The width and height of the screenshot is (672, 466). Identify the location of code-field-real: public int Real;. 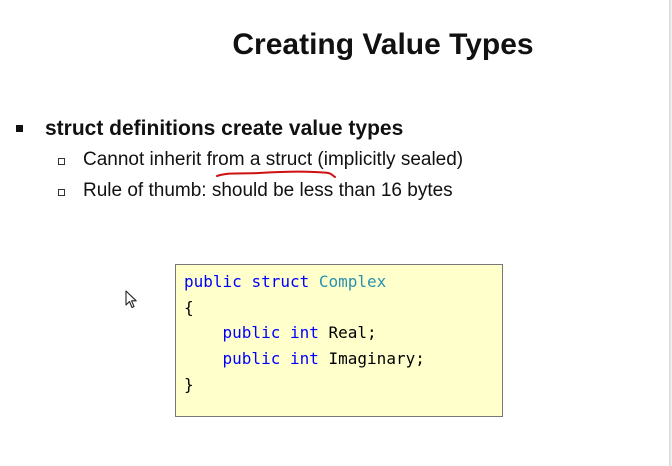
(280, 332).